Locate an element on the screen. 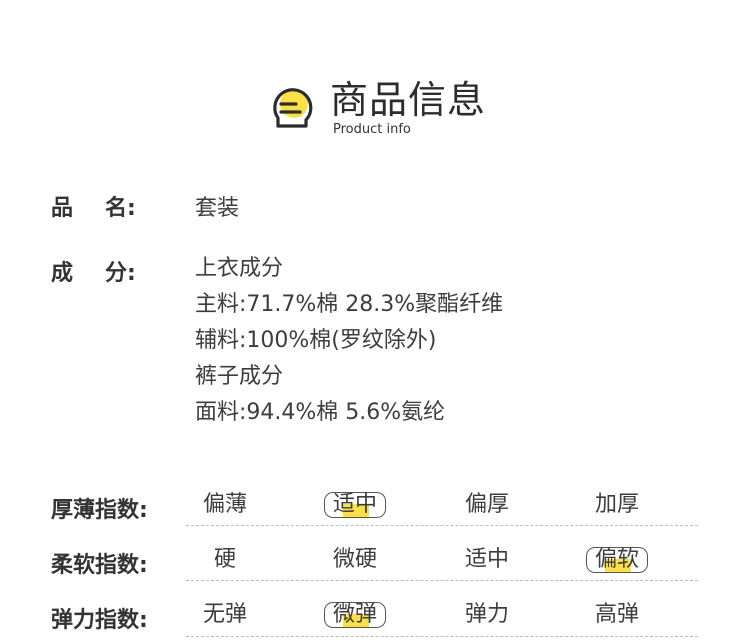  section-header: 商品信息 Product info is located at coordinates (396, 107).